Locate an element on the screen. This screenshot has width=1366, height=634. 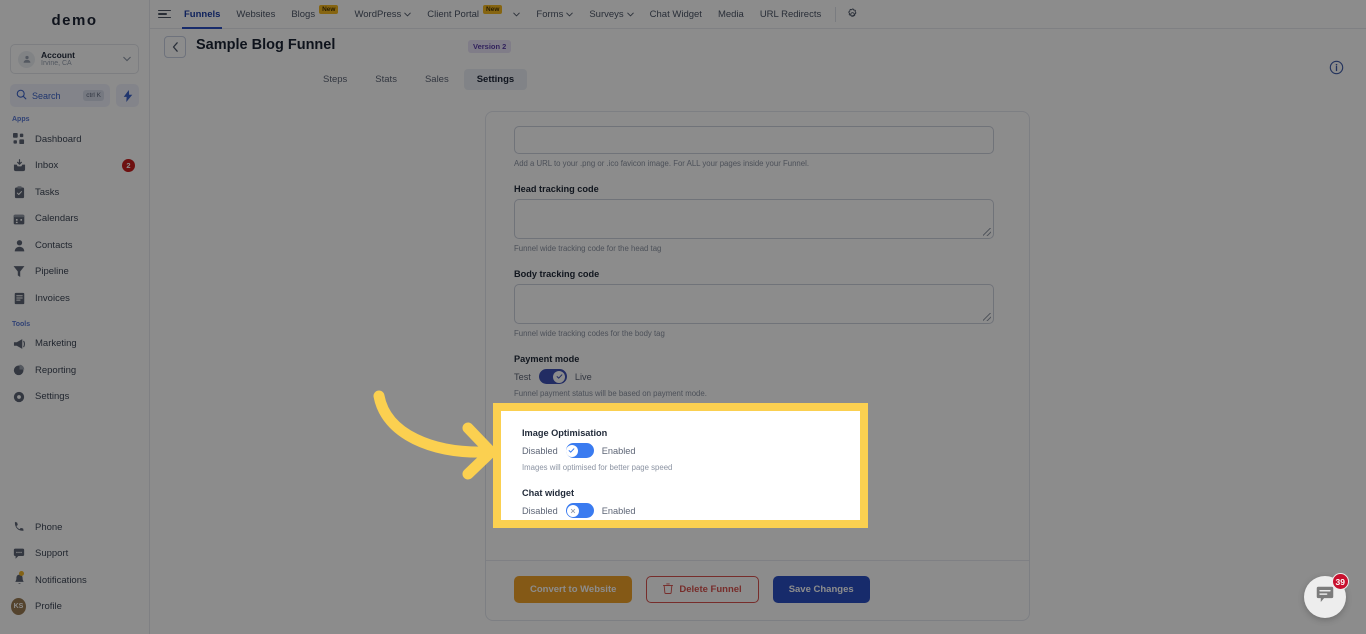
tab-label: Surveys is located at coordinates (606, 14).